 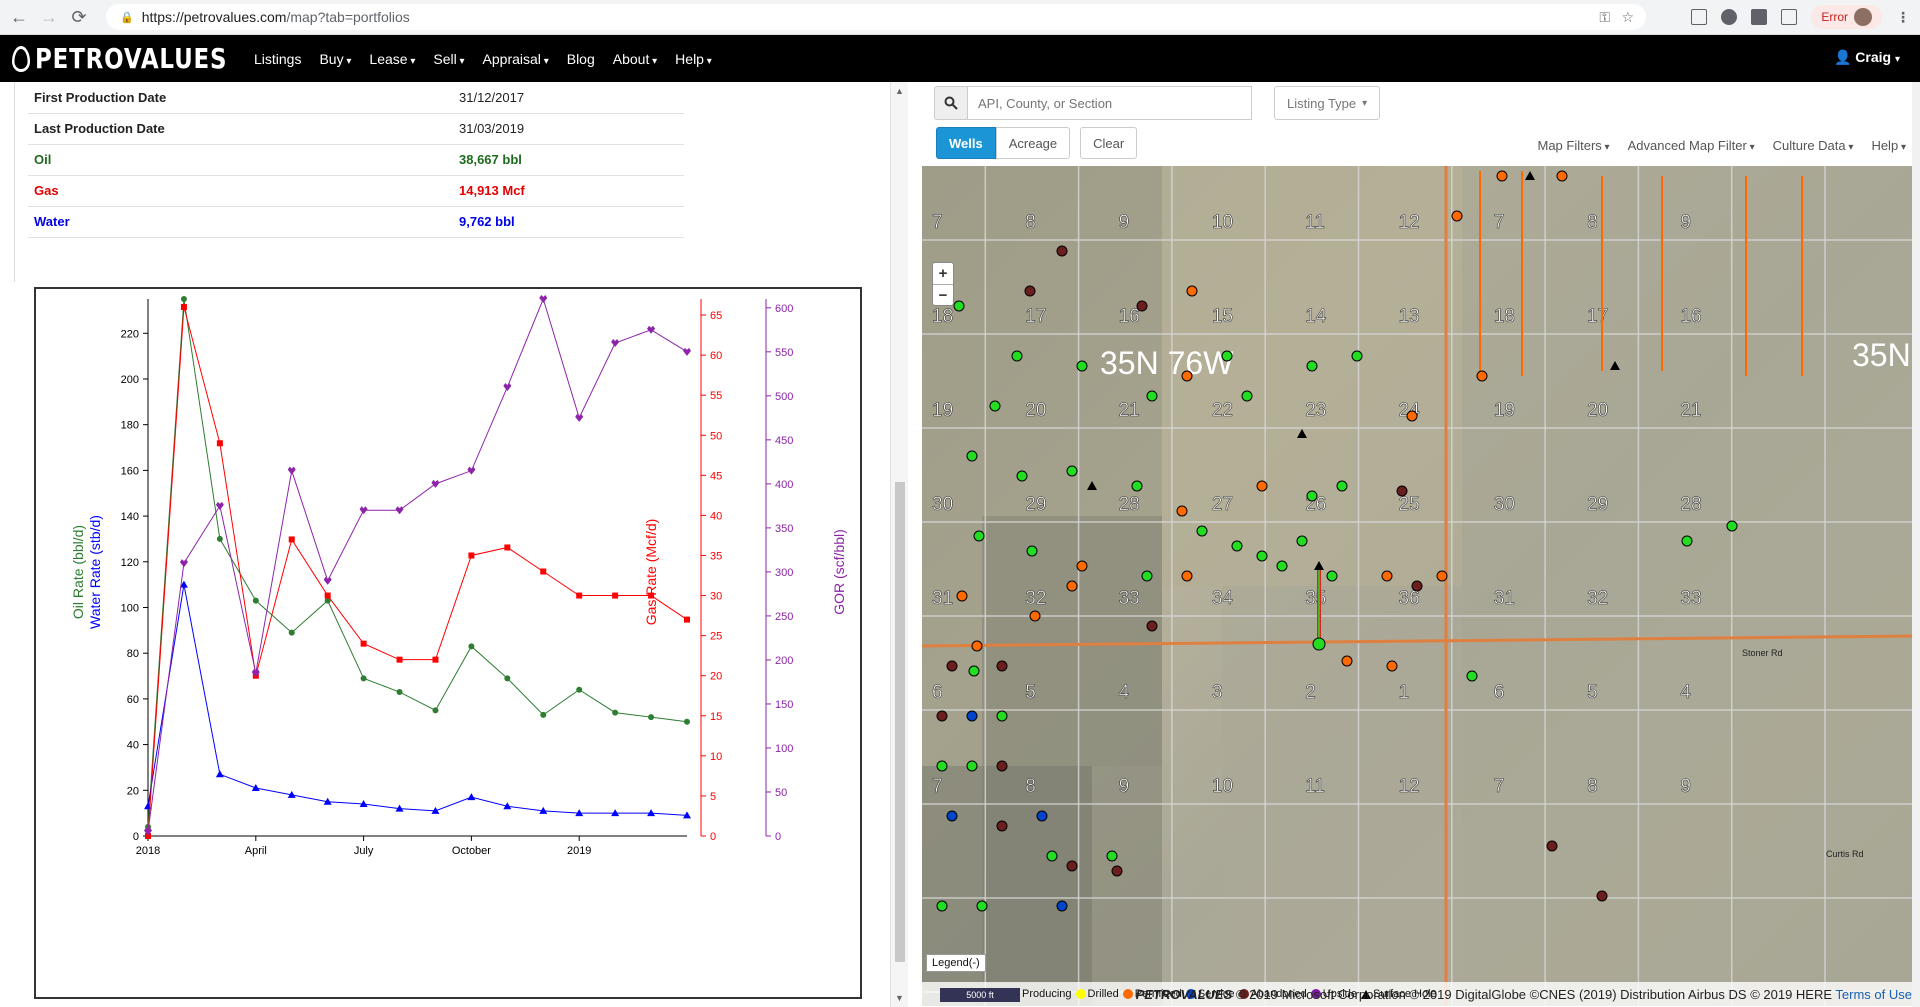 I want to click on tab-acreage: Acreage, so click(x=1033, y=143).